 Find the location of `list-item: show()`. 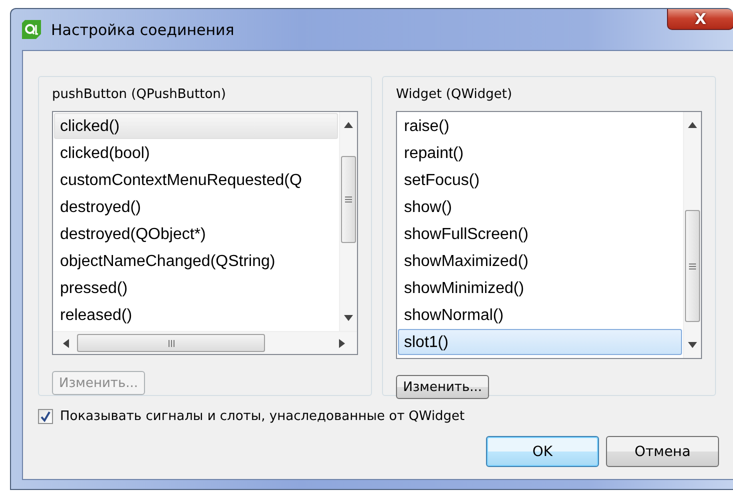

list-item: show() is located at coordinates (540, 207).